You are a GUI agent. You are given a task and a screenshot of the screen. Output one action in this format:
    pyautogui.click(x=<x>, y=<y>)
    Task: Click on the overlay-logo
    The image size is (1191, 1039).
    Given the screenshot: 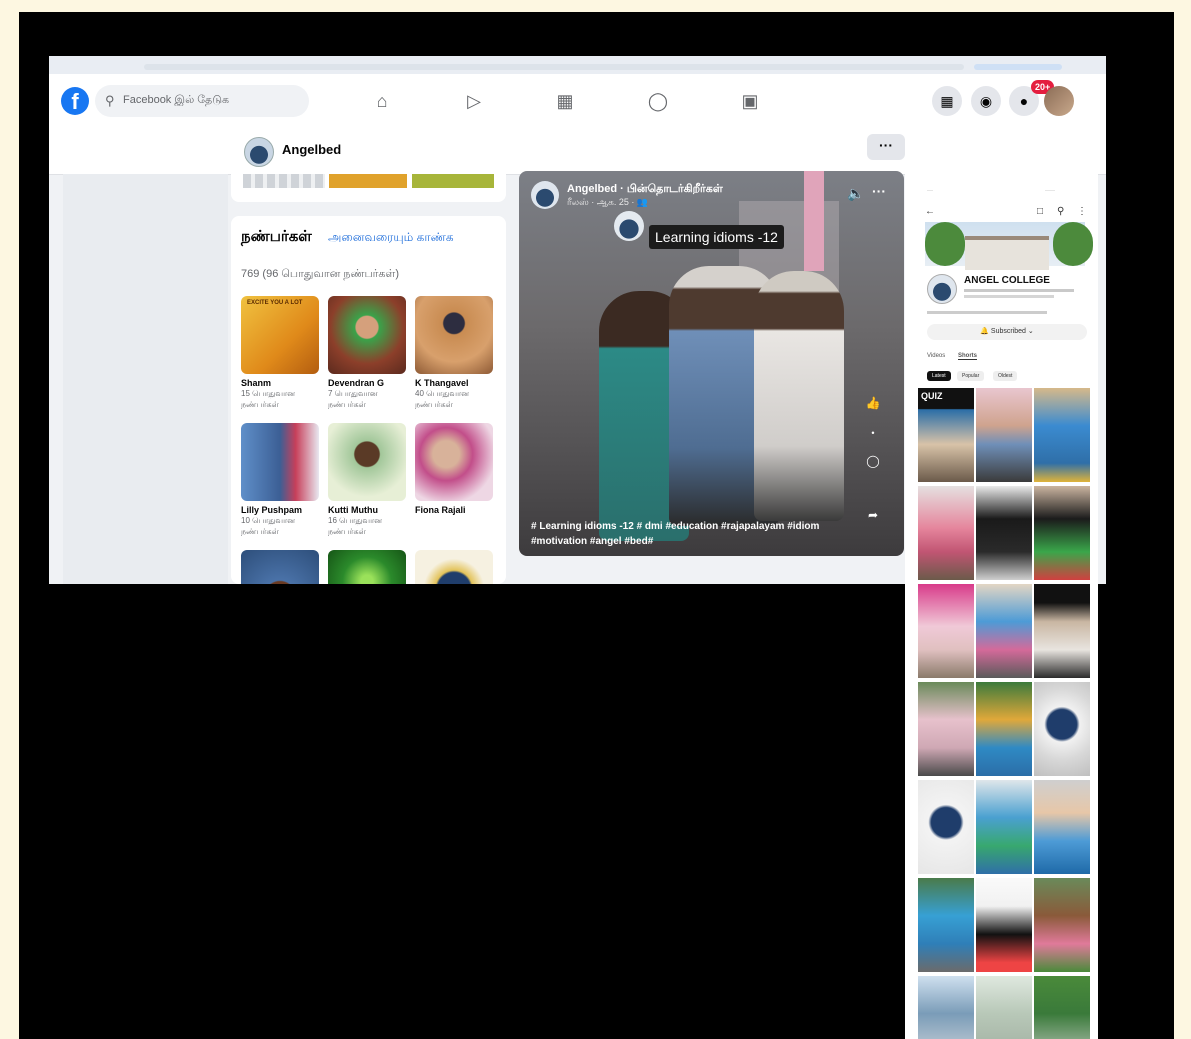 What is the action you would take?
    pyautogui.click(x=629, y=226)
    